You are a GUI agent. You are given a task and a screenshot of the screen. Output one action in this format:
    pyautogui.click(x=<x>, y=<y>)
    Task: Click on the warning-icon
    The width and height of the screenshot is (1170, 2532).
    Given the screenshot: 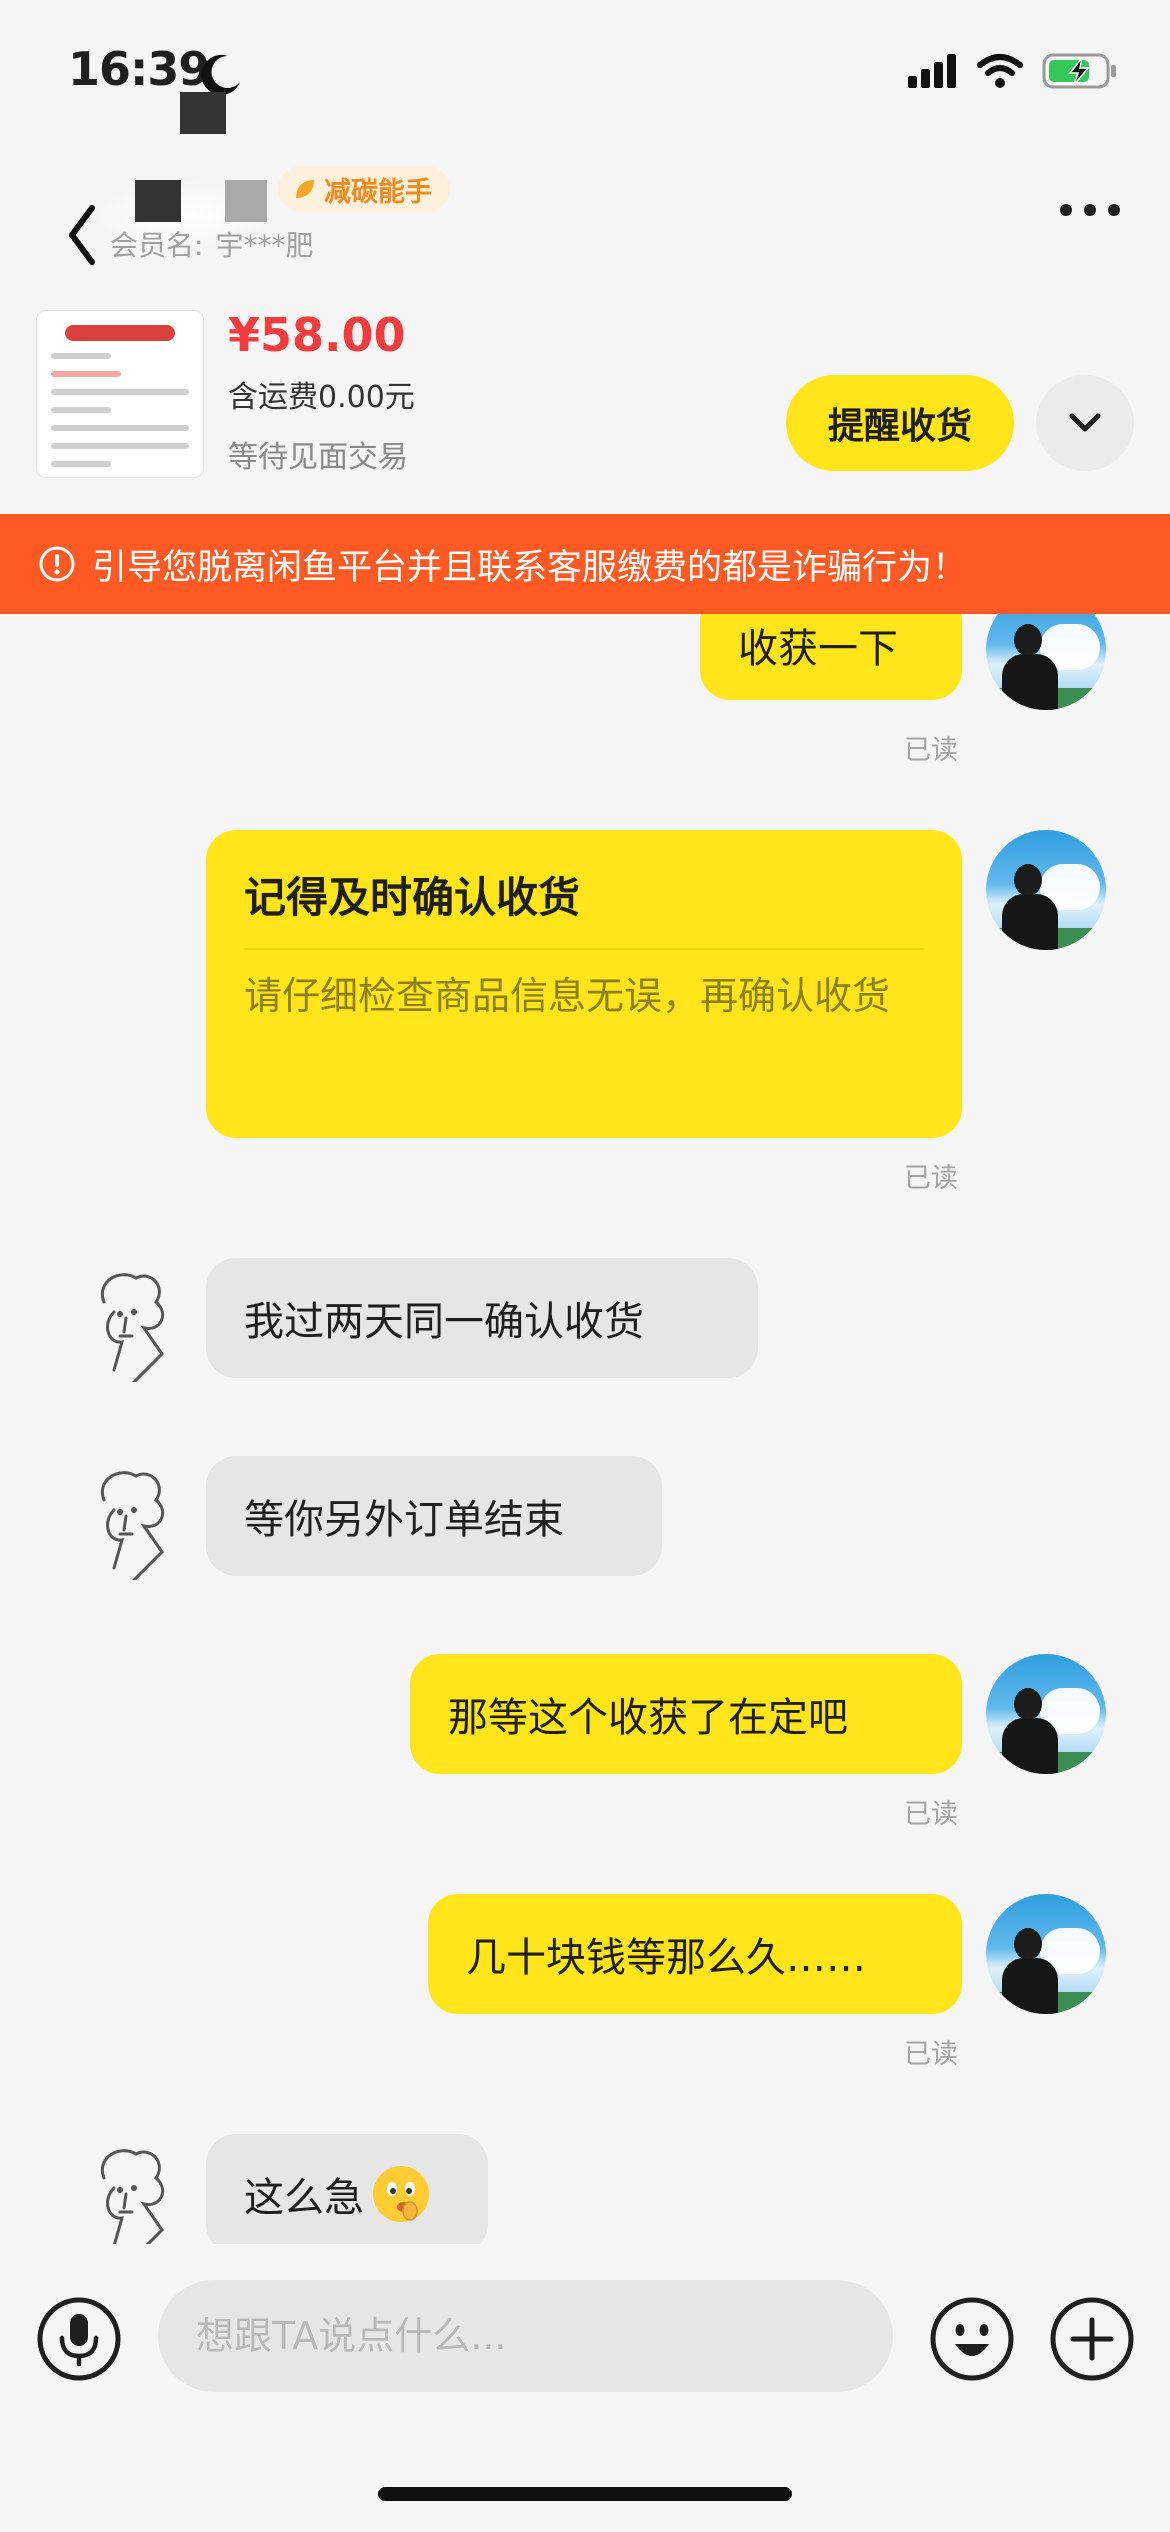 What is the action you would take?
    pyautogui.click(x=57, y=564)
    